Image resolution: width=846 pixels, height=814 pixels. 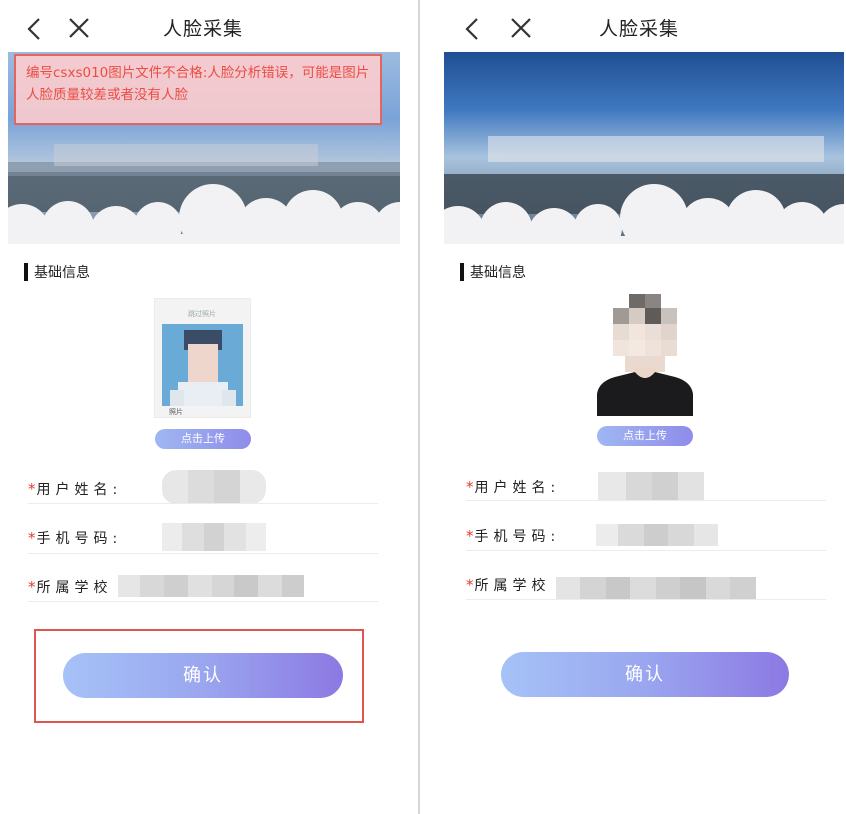 What do you see at coordinates (202, 313) in the screenshot?
I see `card-caption: 跳过照片` at bounding box center [202, 313].